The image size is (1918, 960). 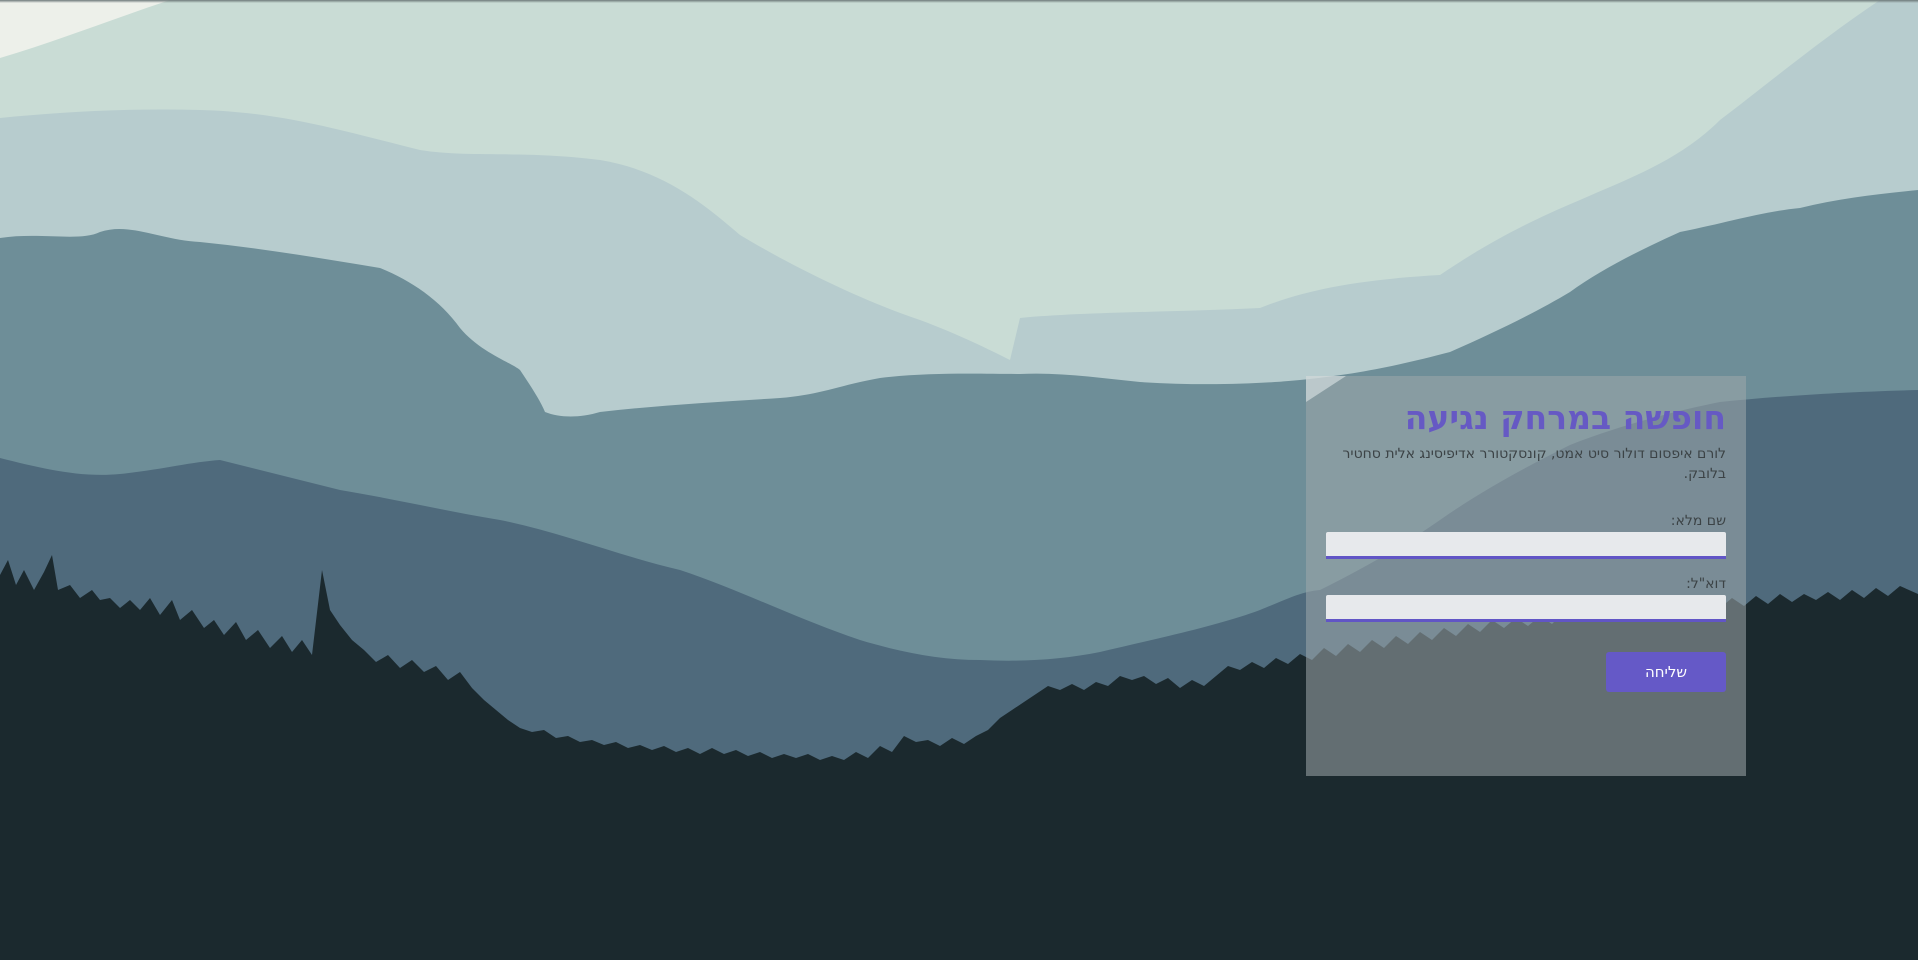 I want to click on submit-button: שליחה, so click(x=1666, y=672).